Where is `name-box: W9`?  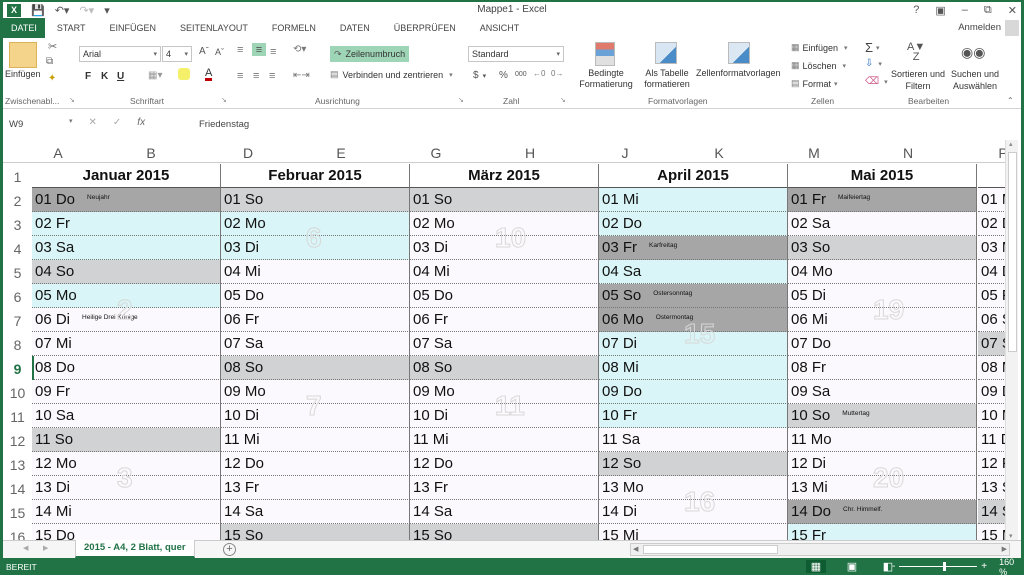
name-box: W9 is located at coordinates (16, 124).